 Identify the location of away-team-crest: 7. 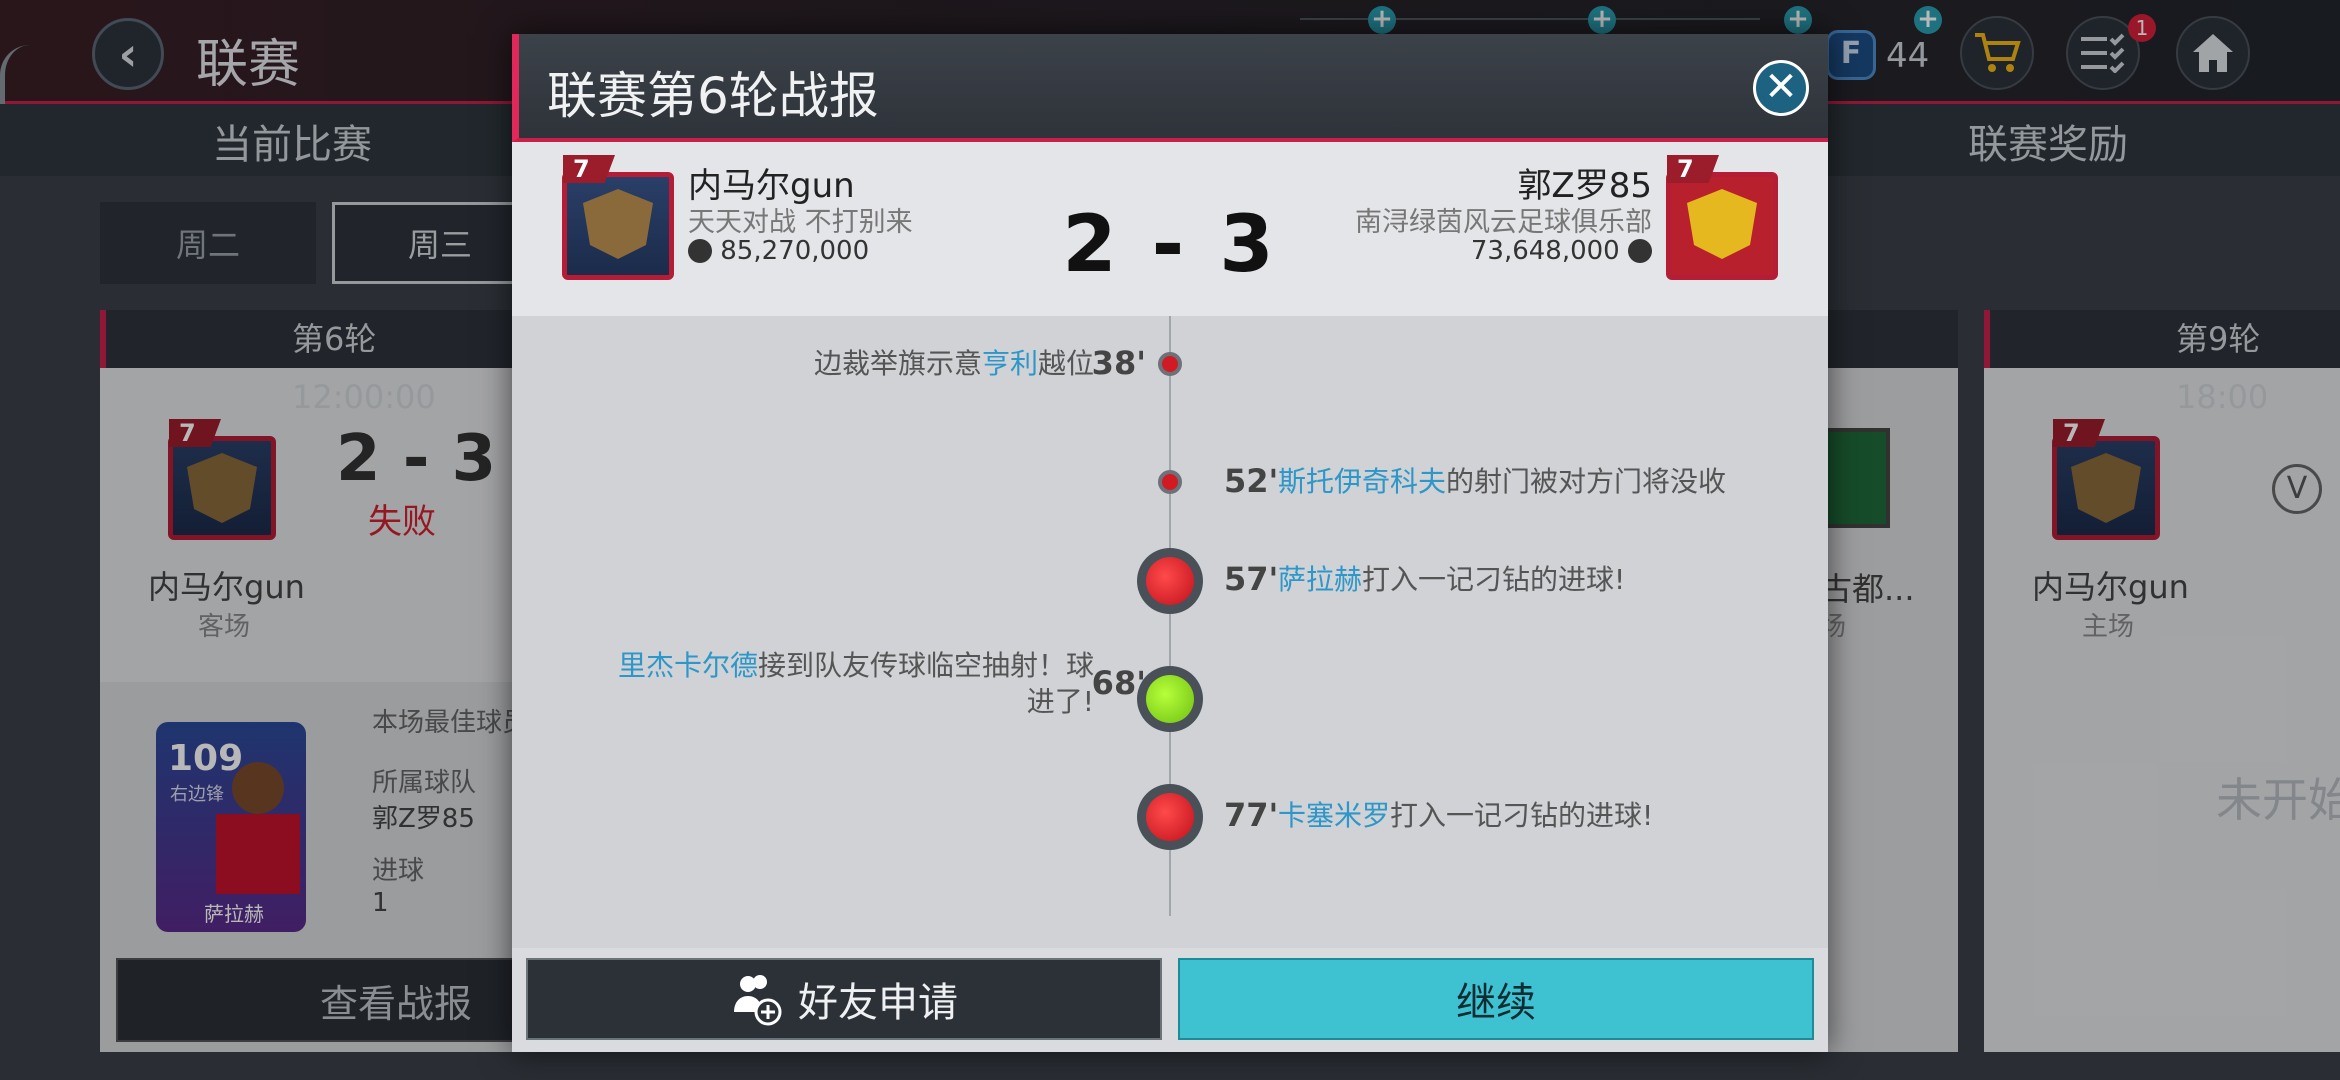
(1722, 217).